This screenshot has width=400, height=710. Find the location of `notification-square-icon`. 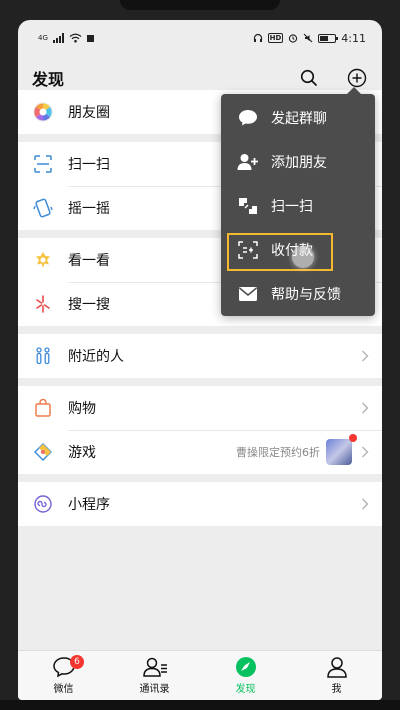

notification-square-icon is located at coordinates (90, 38).